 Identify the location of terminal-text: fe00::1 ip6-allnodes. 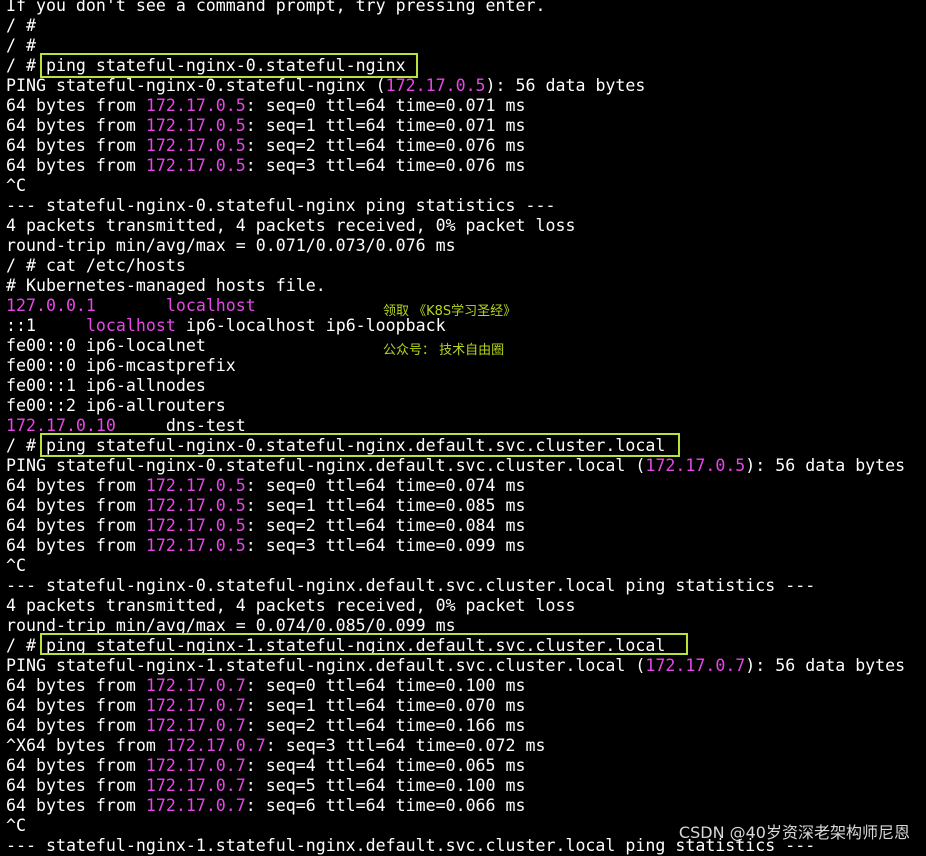
(106, 385).